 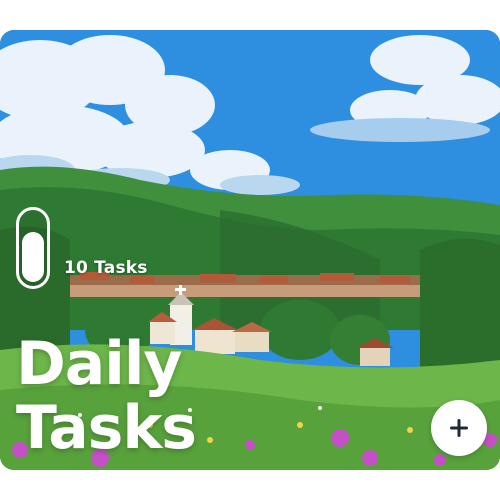 I want to click on add-task-button, so click(x=459, y=428).